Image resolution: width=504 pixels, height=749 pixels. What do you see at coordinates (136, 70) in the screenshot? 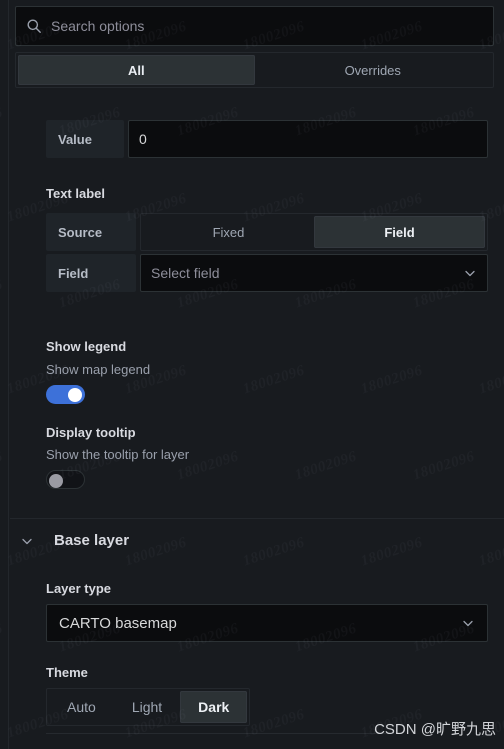
I see `tab-all: All` at bounding box center [136, 70].